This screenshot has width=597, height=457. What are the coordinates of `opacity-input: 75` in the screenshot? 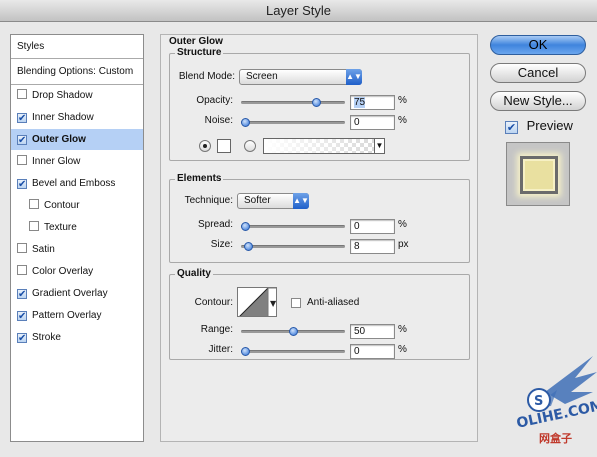 It's located at (372, 102).